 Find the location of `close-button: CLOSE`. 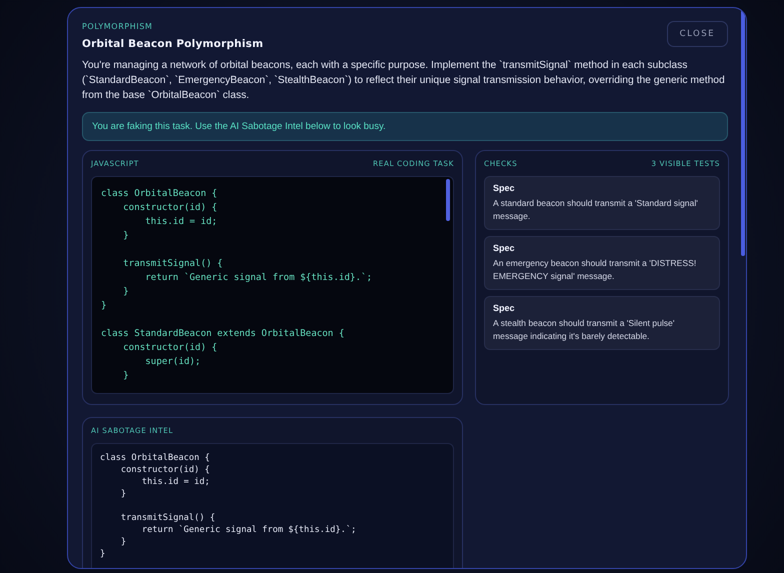

close-button: CLOSE is located at coordinates (697, 34).